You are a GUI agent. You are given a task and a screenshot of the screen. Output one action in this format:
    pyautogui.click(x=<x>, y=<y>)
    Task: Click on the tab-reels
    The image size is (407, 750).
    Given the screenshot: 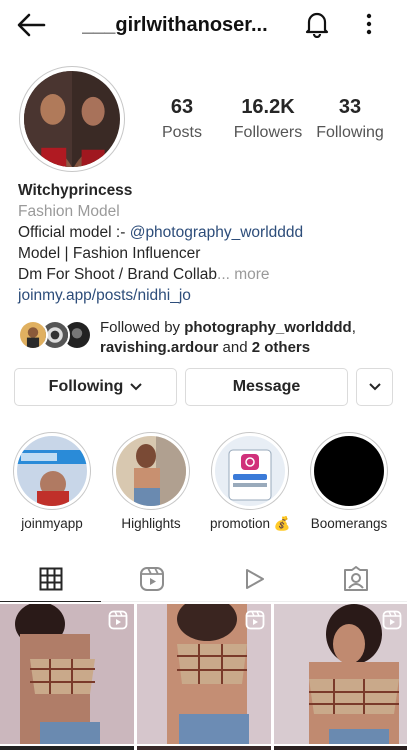 What is the action you would take?
    pyautogui.click(x=151, y=579)
    